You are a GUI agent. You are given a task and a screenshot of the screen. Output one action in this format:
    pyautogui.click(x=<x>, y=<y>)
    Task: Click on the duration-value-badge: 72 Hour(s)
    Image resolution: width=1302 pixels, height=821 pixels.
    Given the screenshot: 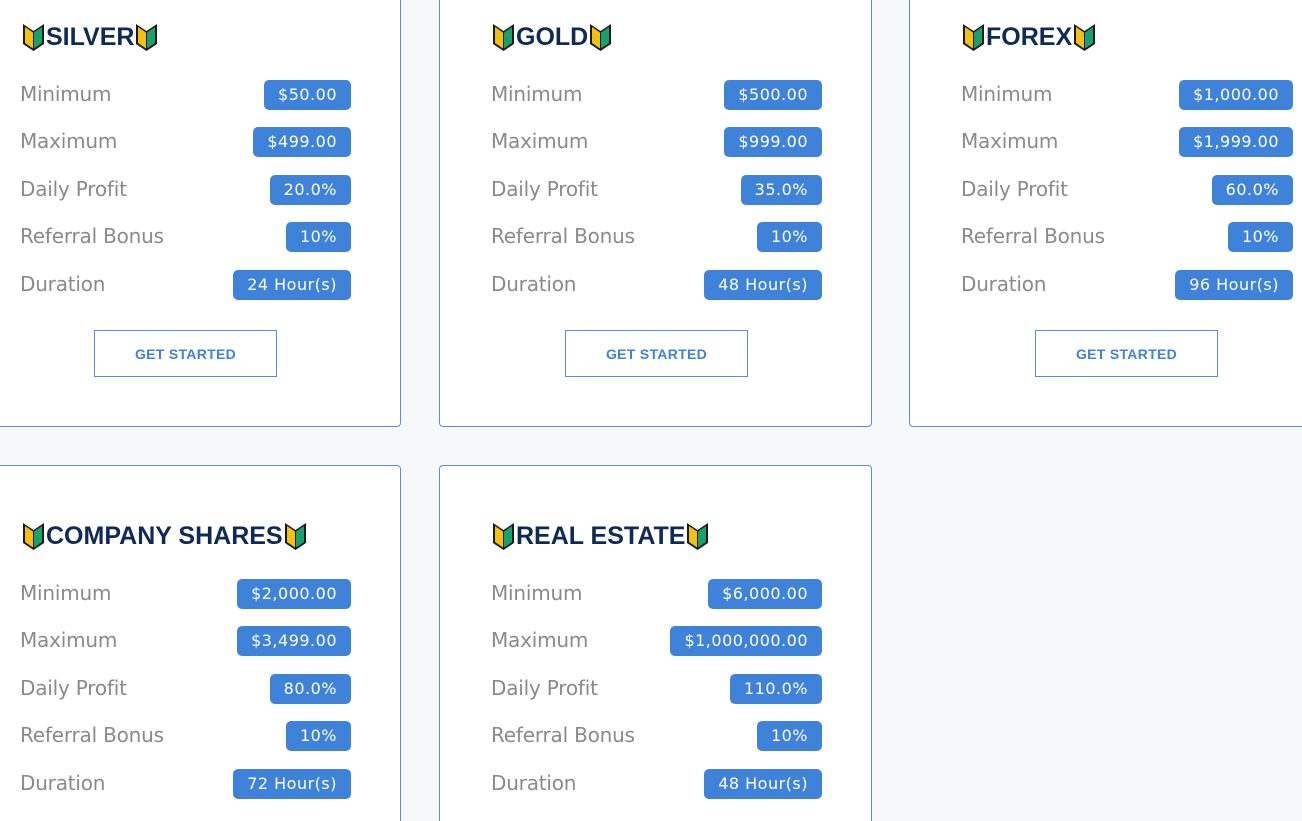 What is the action you would take?
    pyautogui.click(x=292, y=784)
    